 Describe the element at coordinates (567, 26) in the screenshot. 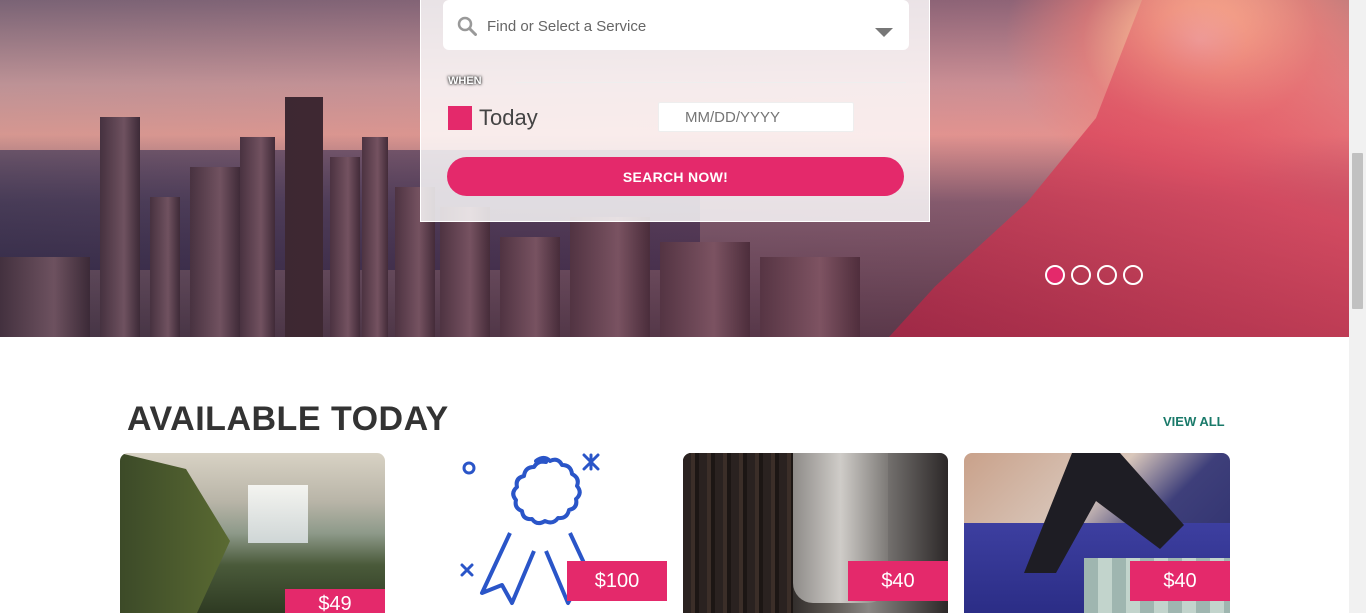

I see `service-select-placeholder: Find or Select a Service` at that location.